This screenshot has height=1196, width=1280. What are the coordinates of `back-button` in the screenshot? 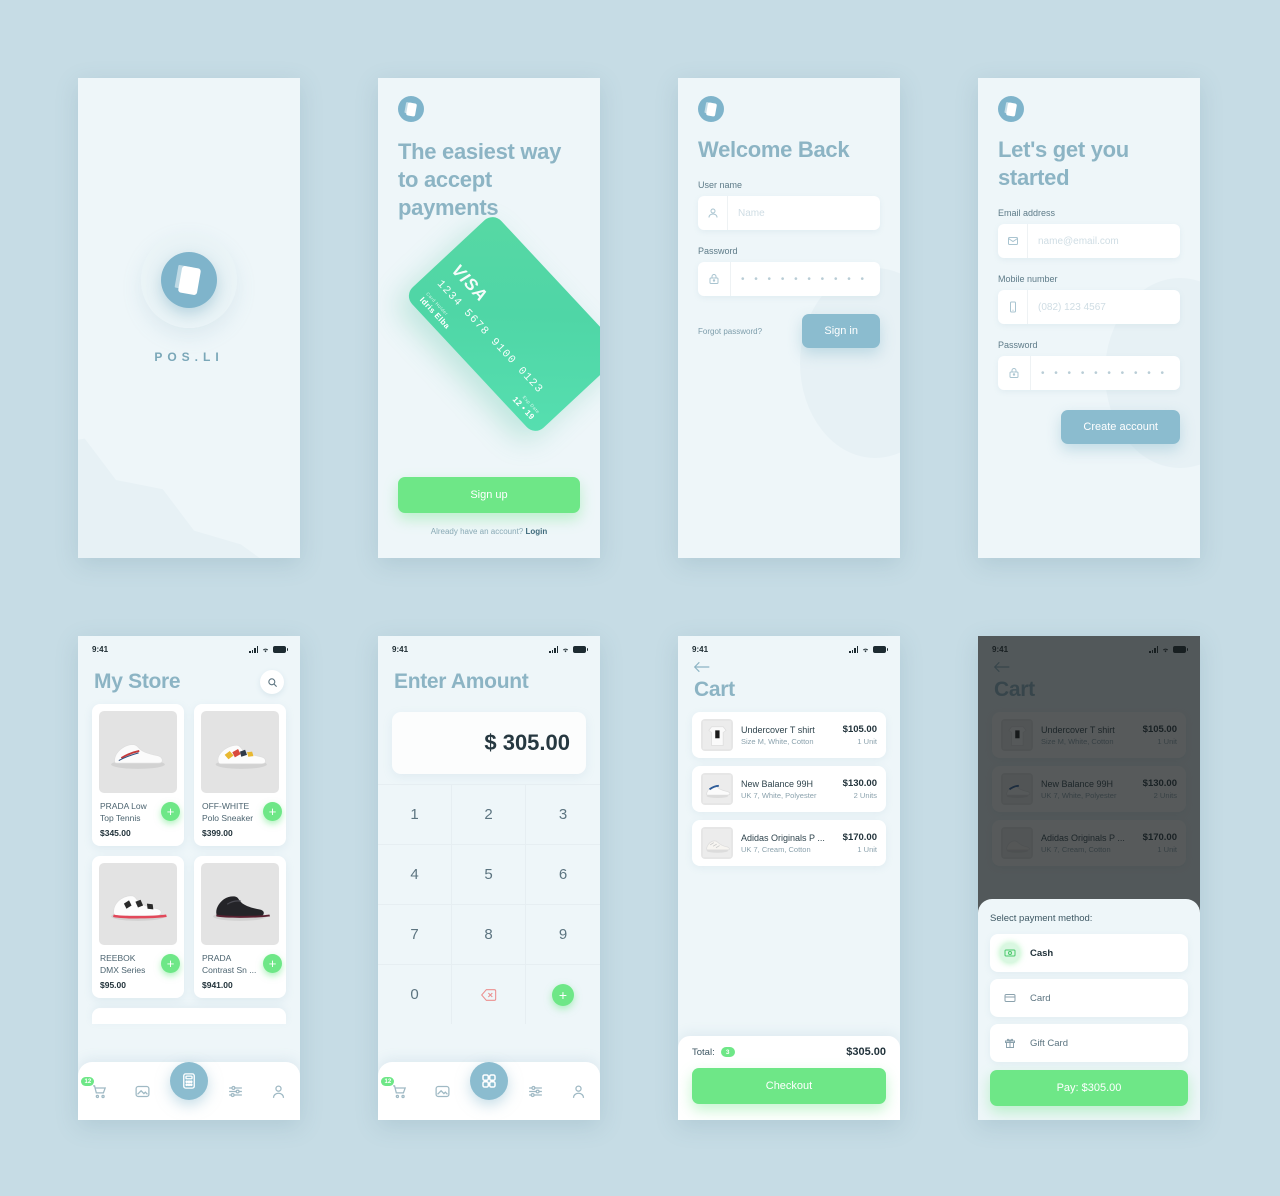 It's located at (702, 667).